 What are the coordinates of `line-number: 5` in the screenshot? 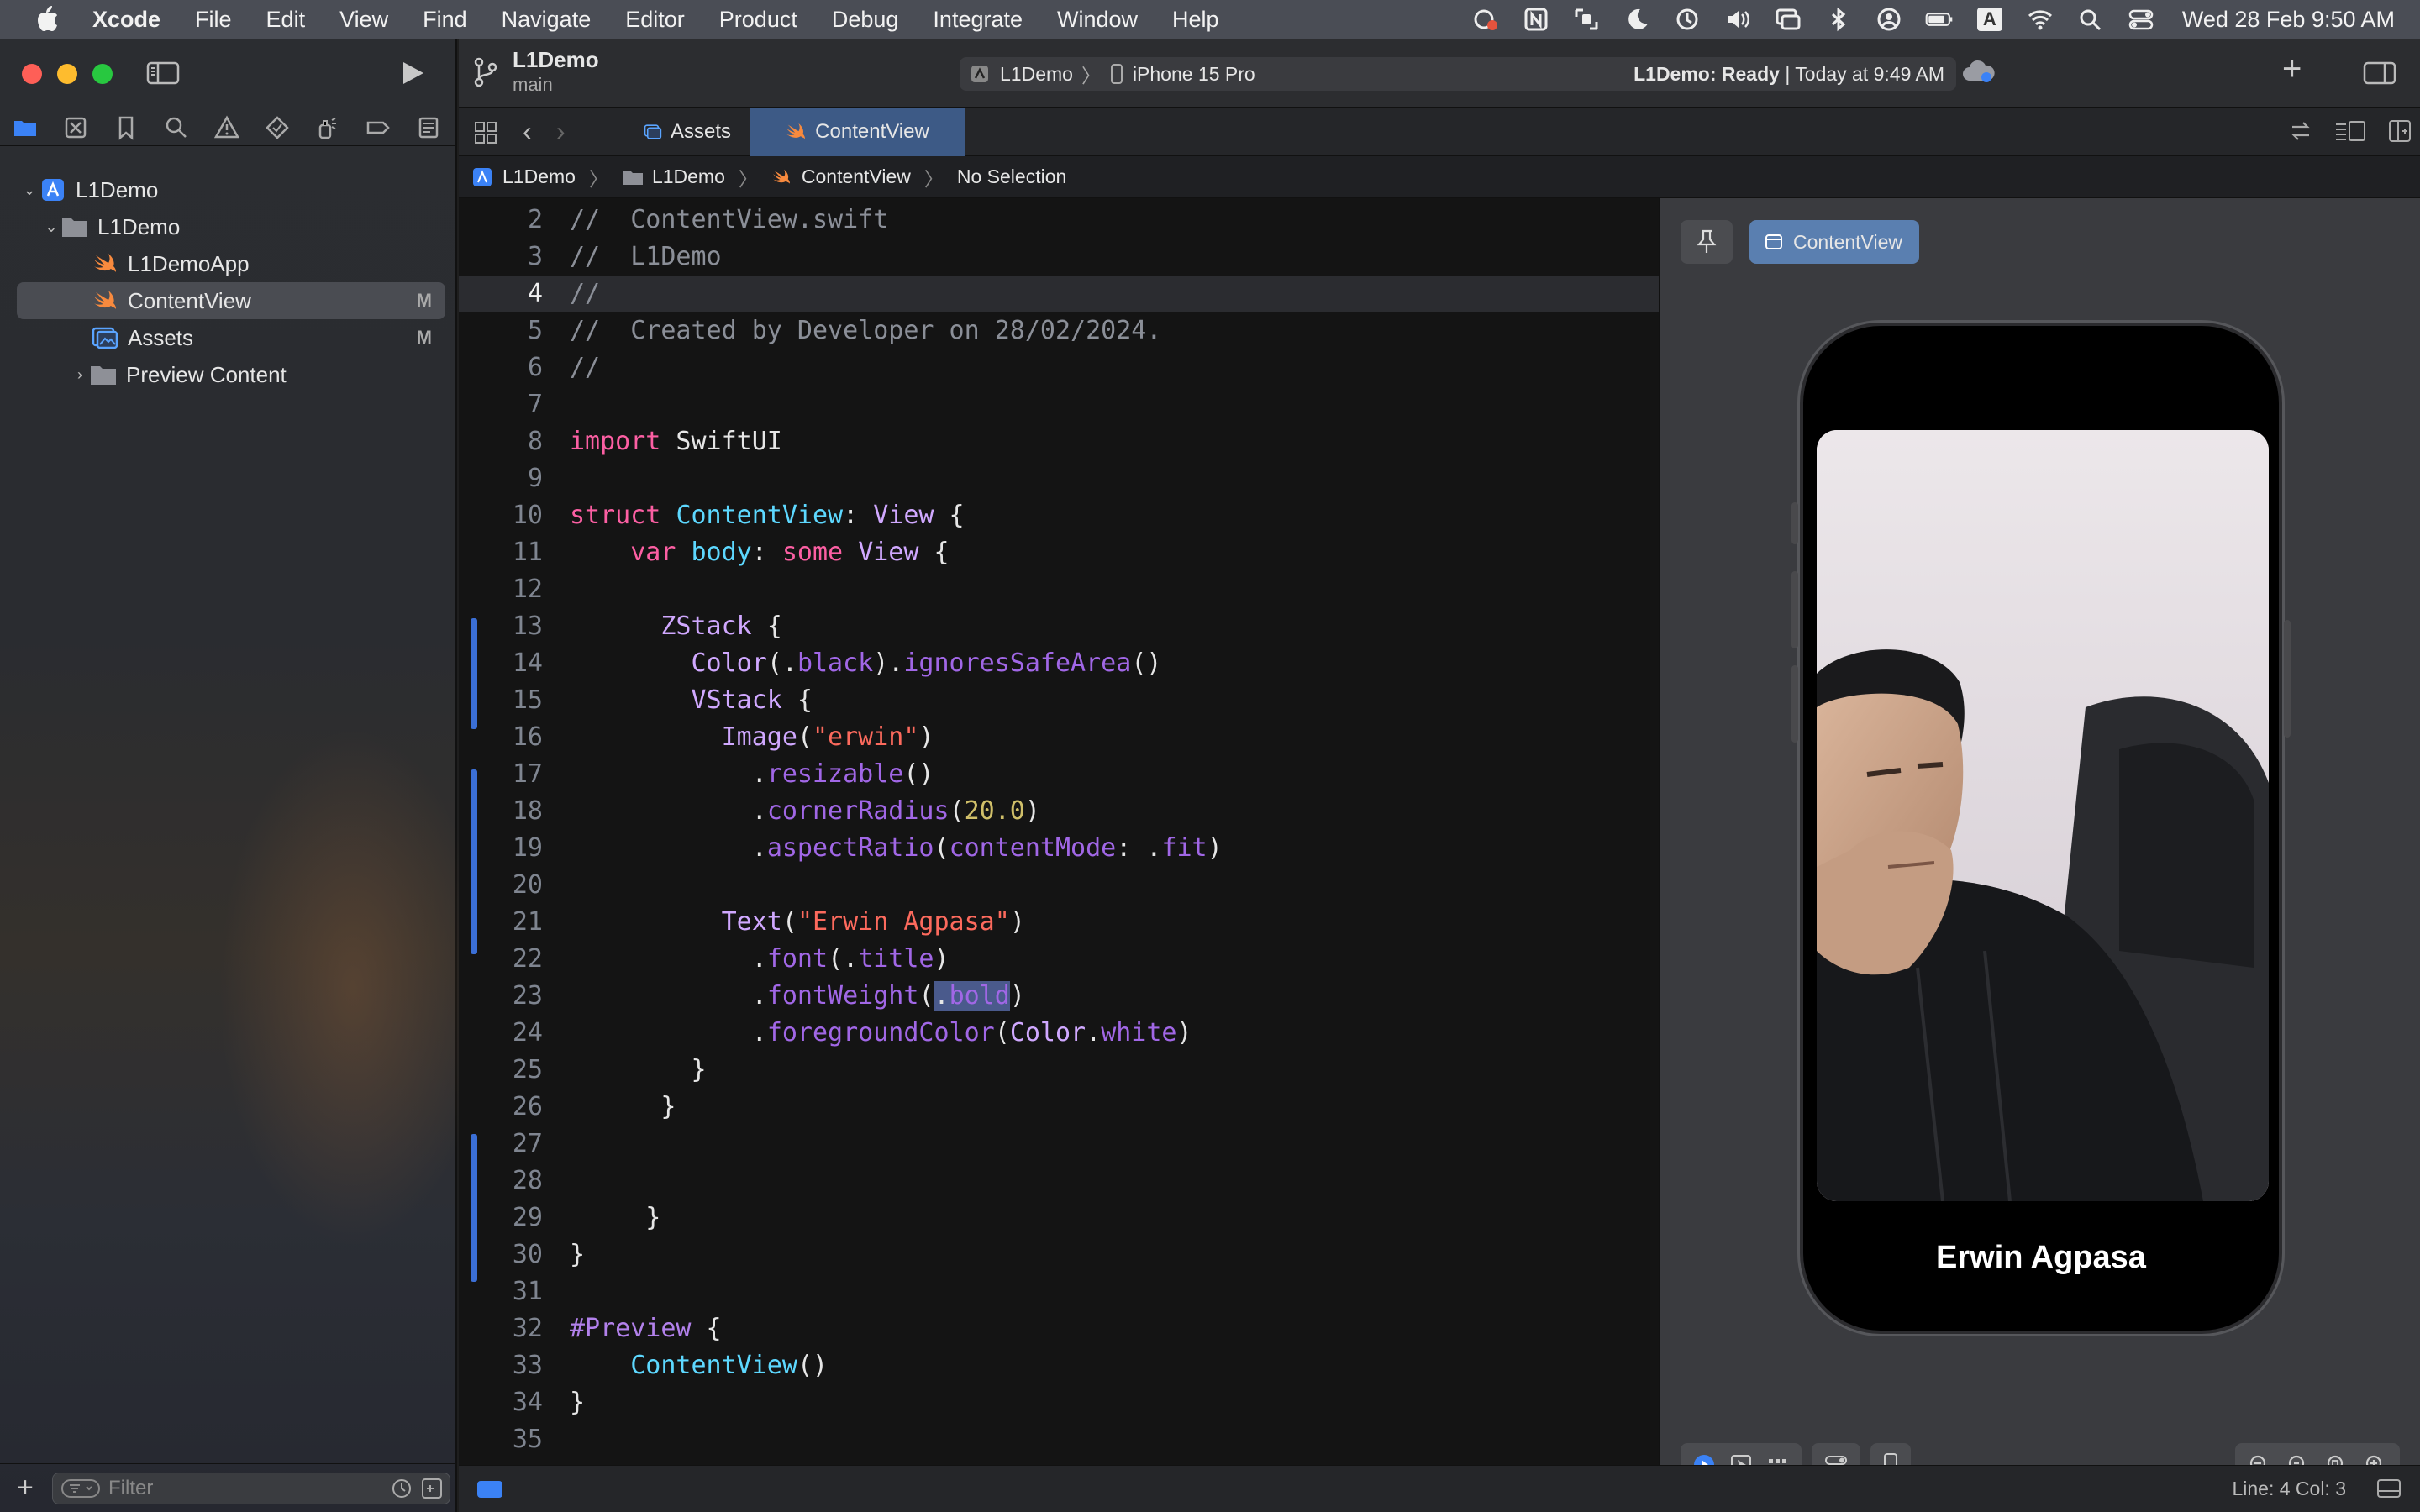 It's located at (535, 330).